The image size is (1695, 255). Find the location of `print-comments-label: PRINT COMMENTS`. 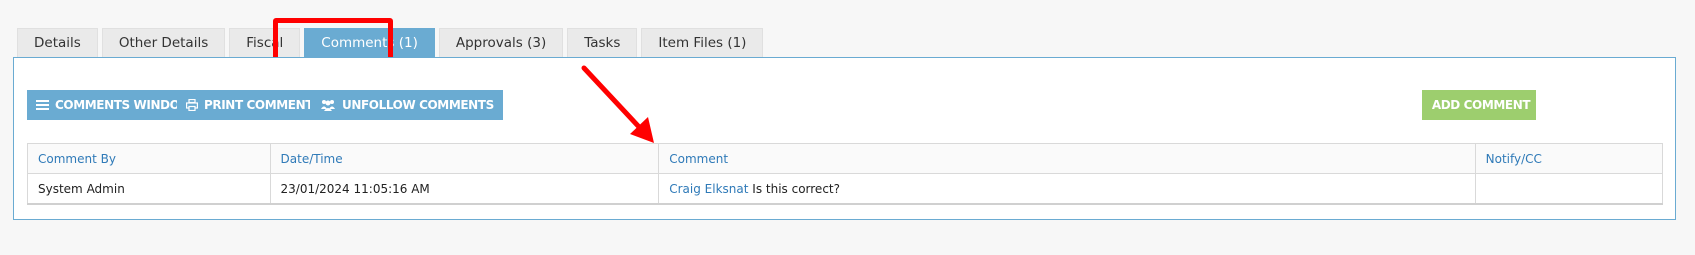

print-comments-label: PRINT COMMENTS is located at coordinates (263, 105).